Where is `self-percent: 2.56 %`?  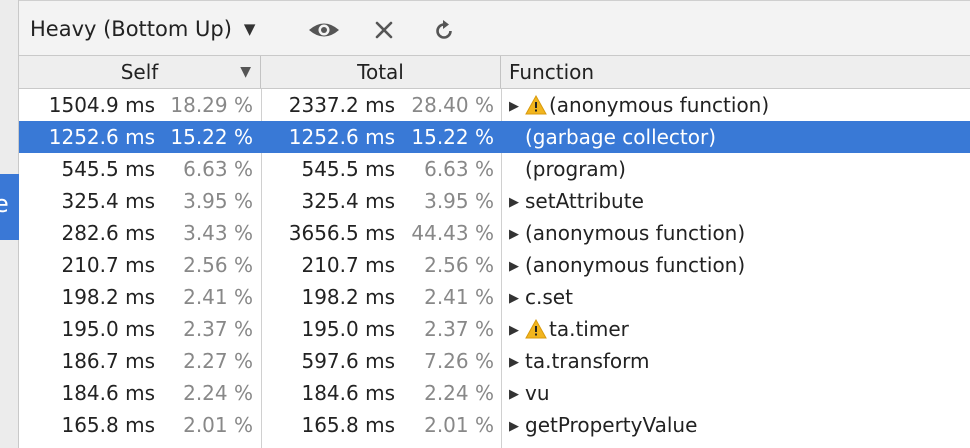
self-percent: 2.56 % is located at coordinates (218, 265).